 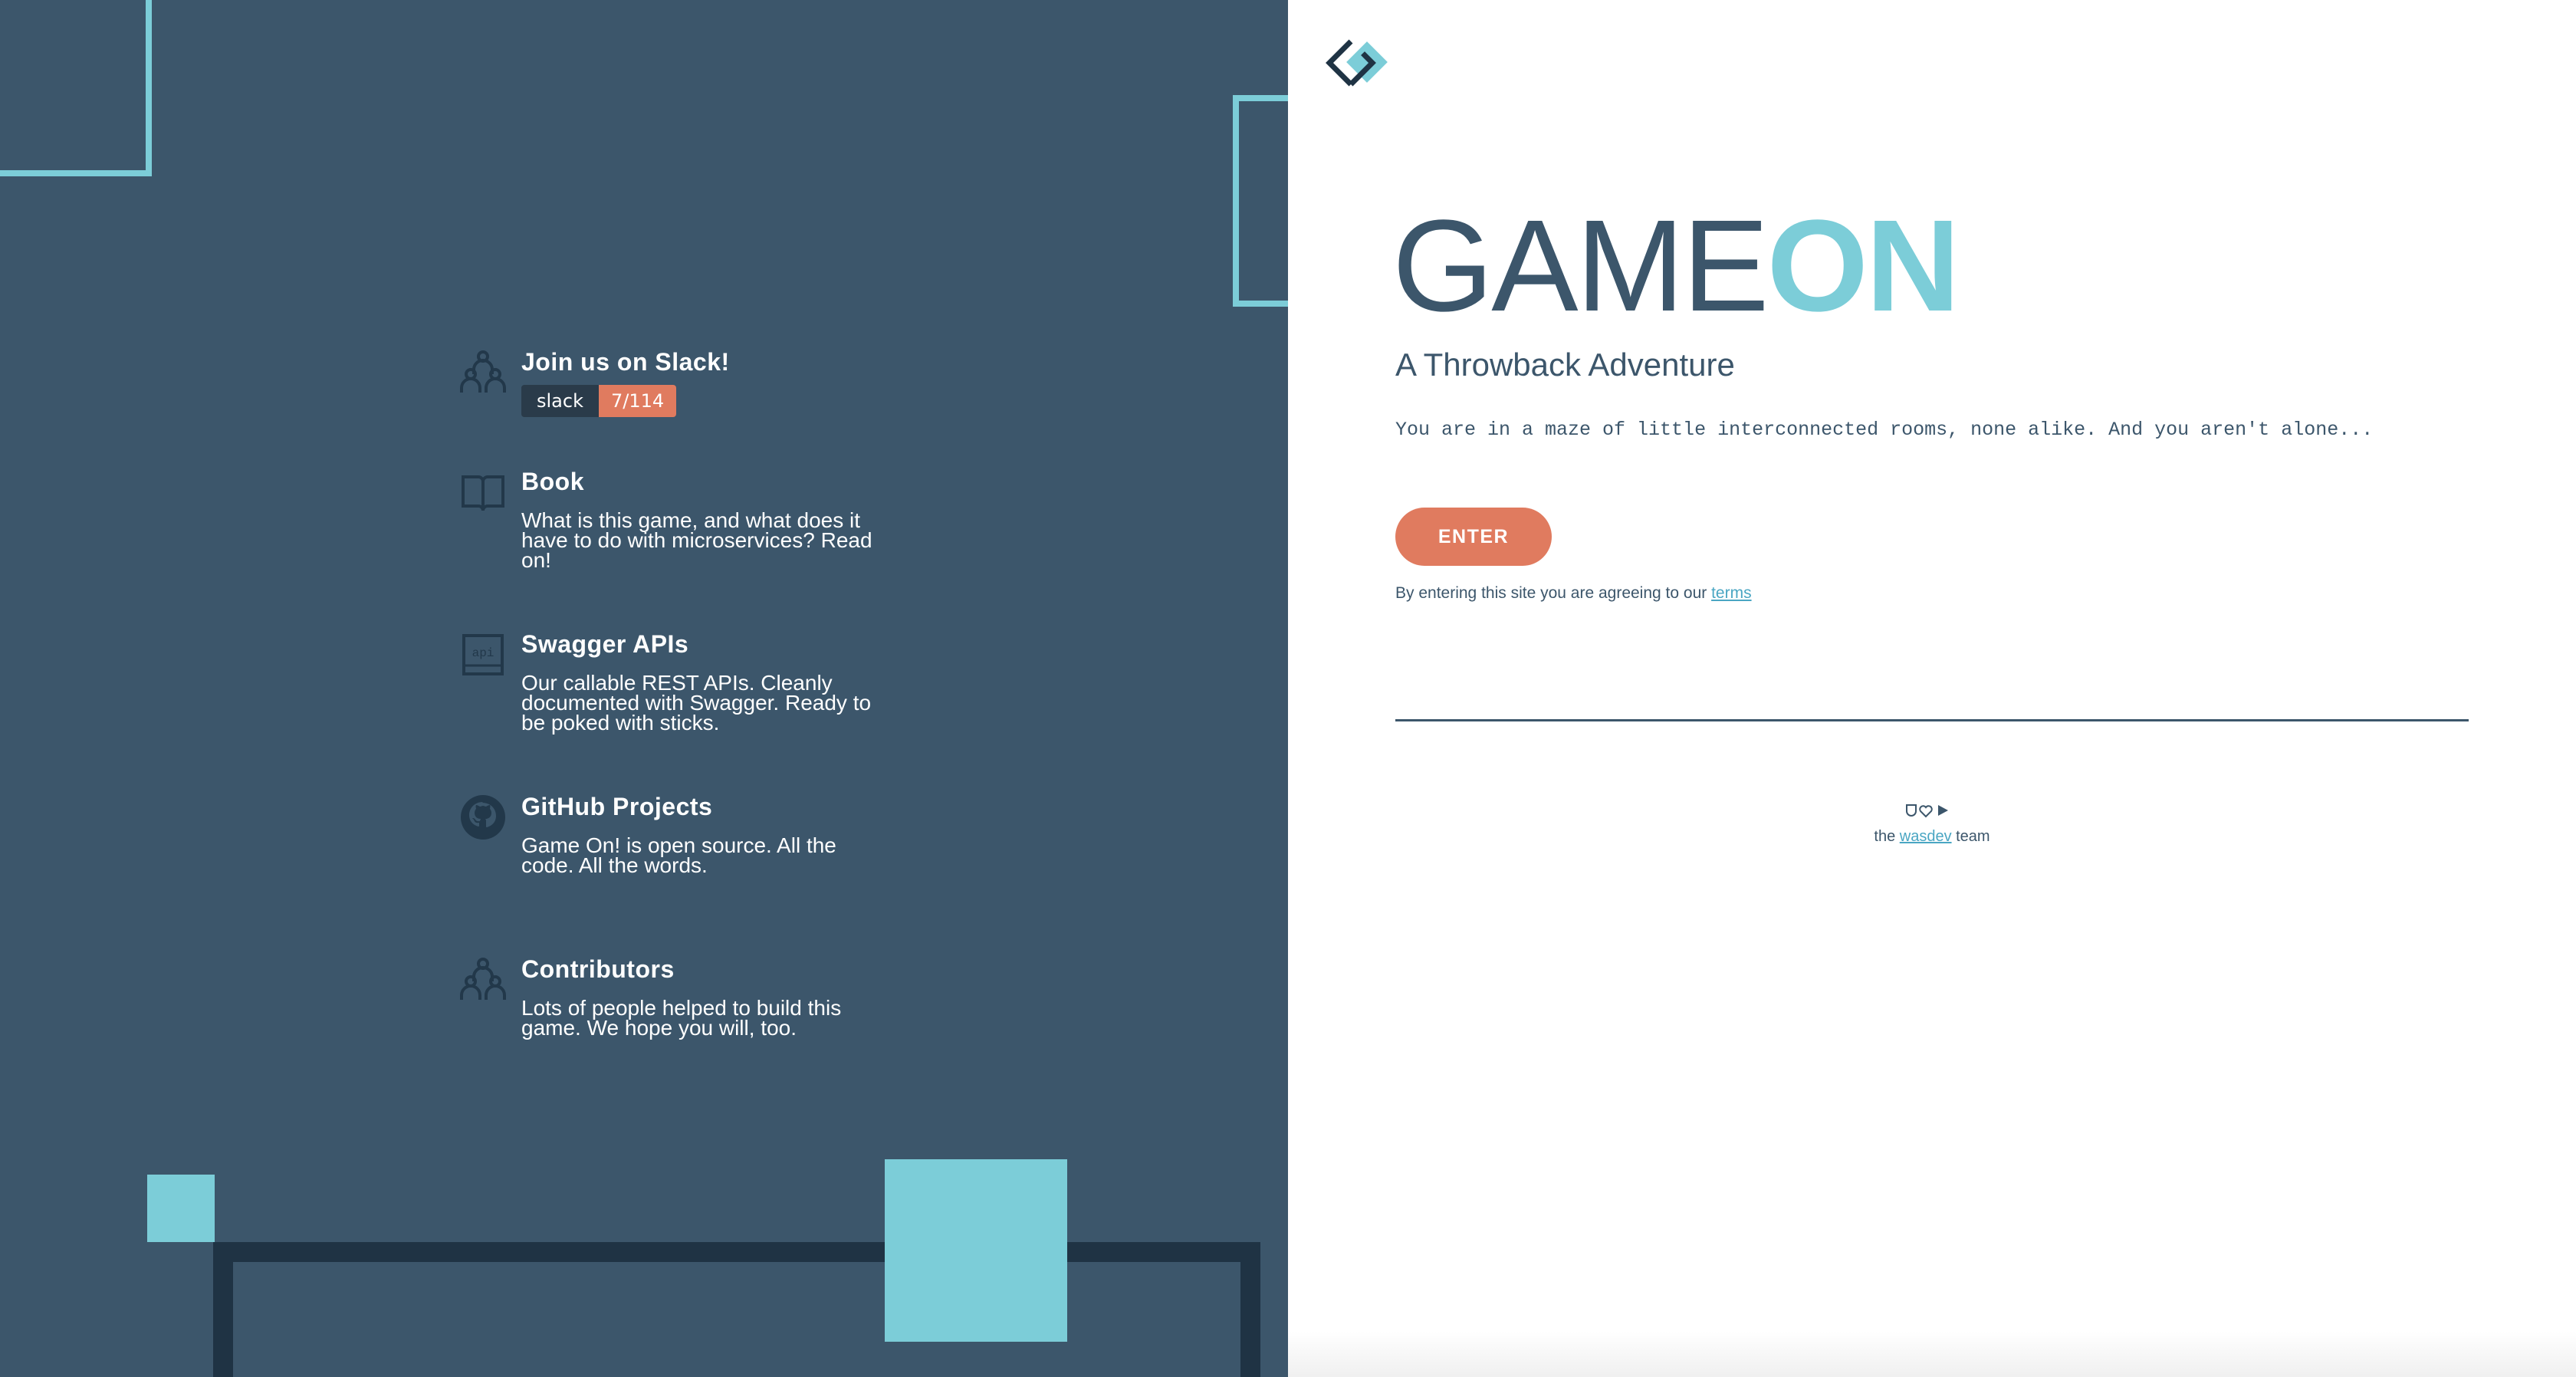 I want to click on slack-title: Join us on Slack!, so click(x=626, y=362).